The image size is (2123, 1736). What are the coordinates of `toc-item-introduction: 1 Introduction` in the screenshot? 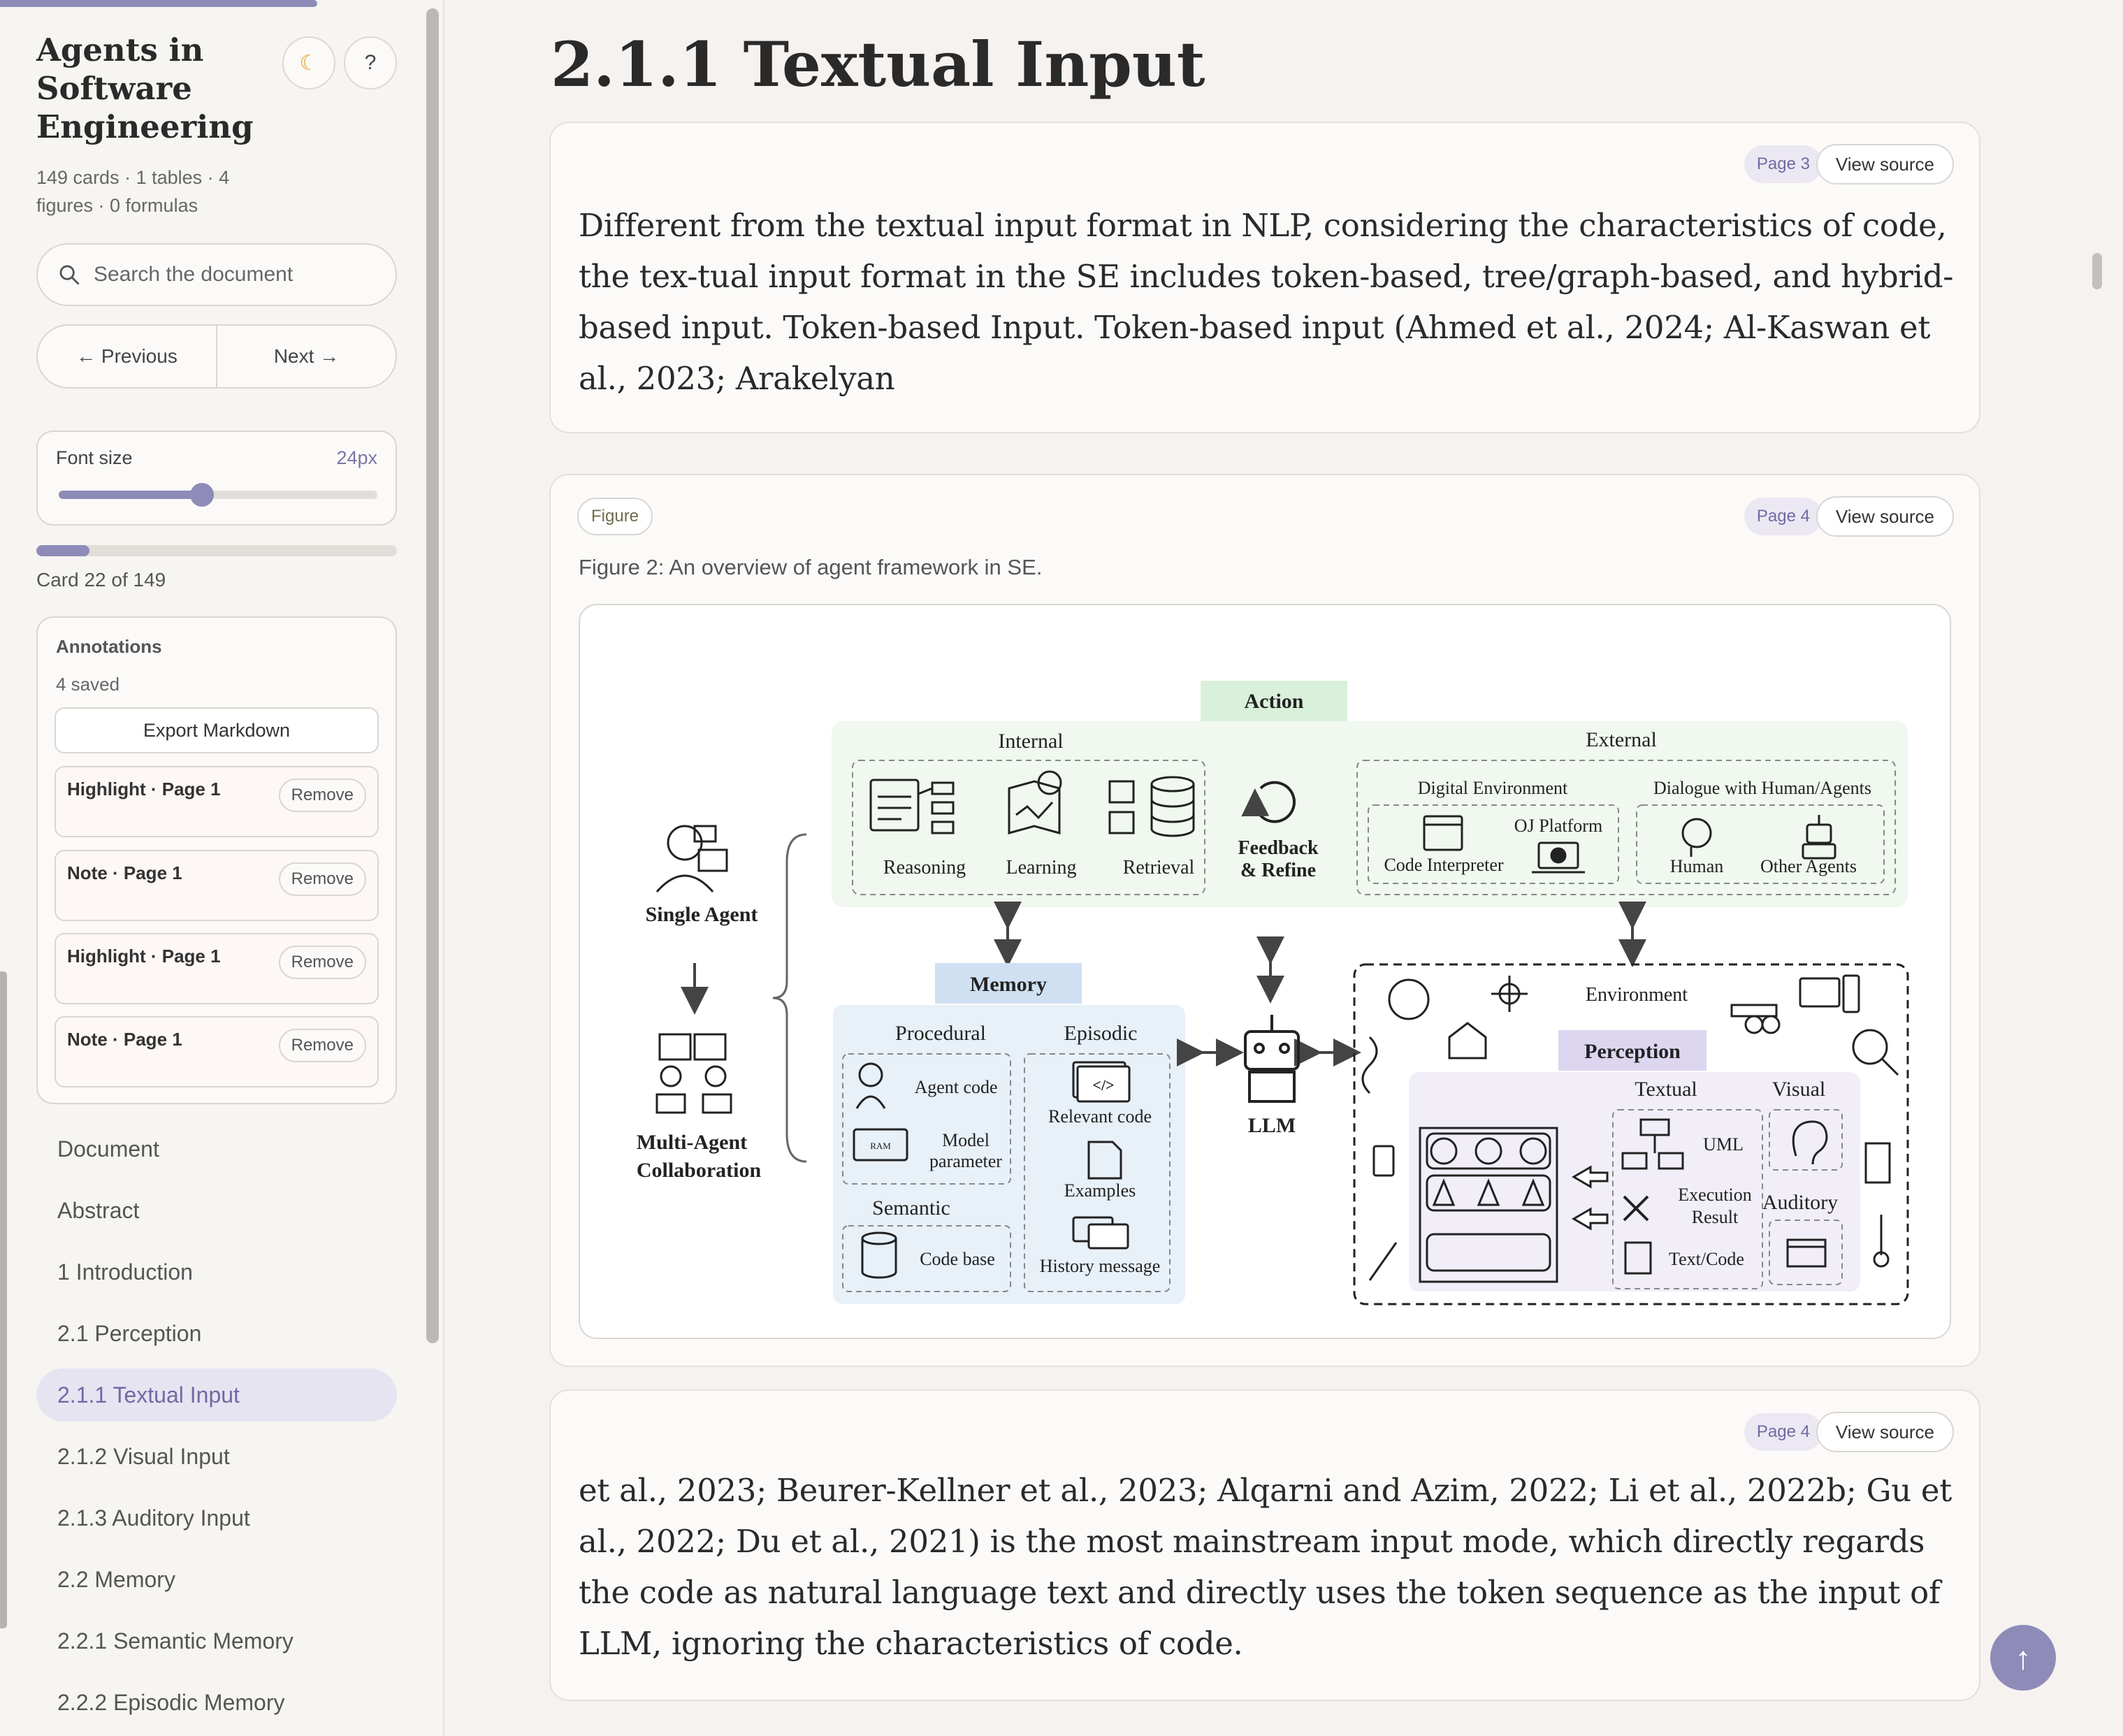 It's located at (216, 1272).